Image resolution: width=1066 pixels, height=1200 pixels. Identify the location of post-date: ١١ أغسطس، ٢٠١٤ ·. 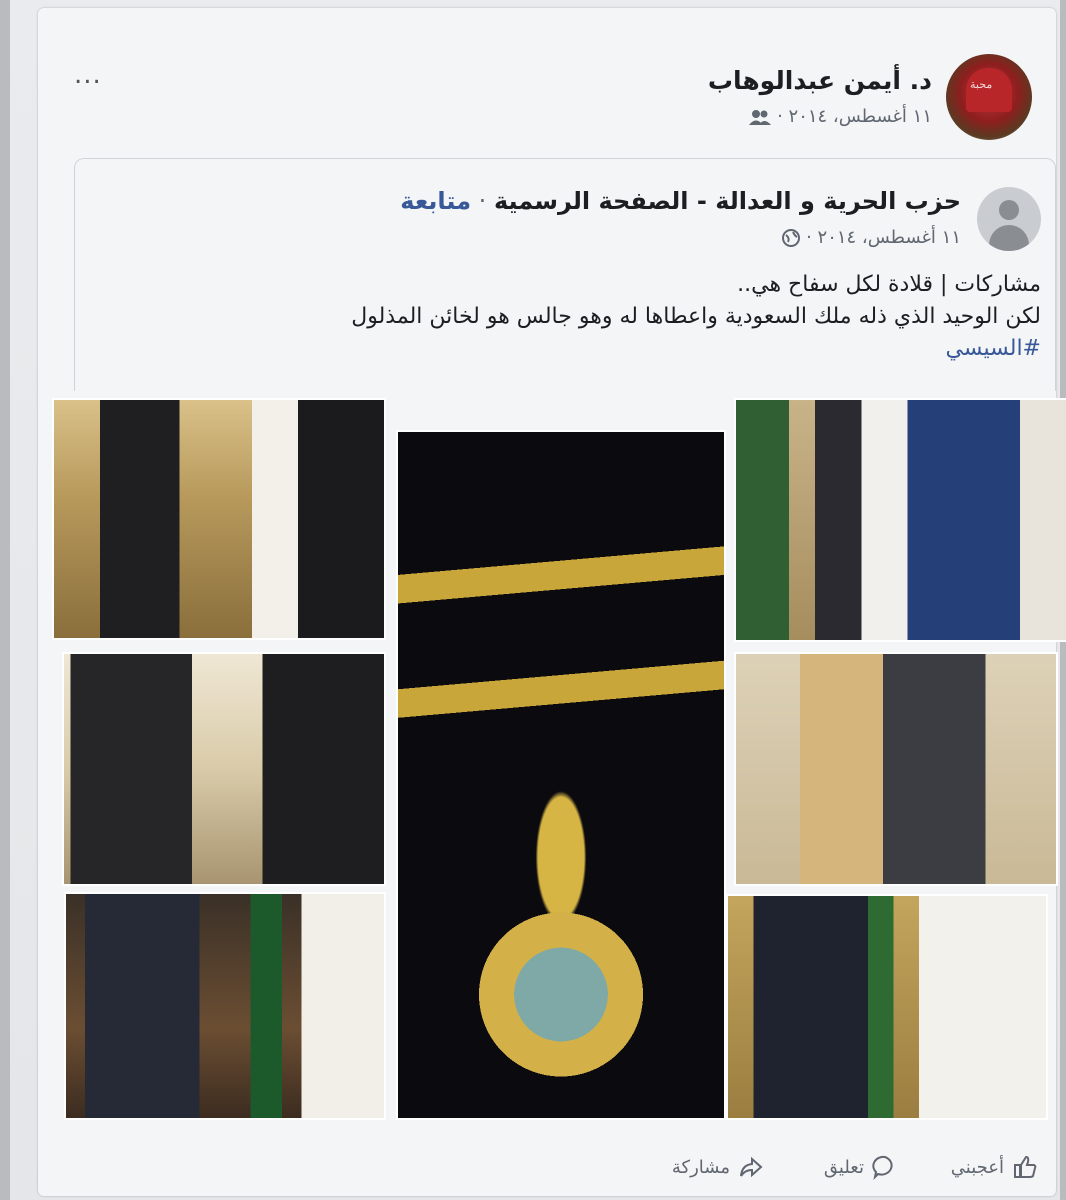
(854, 116).